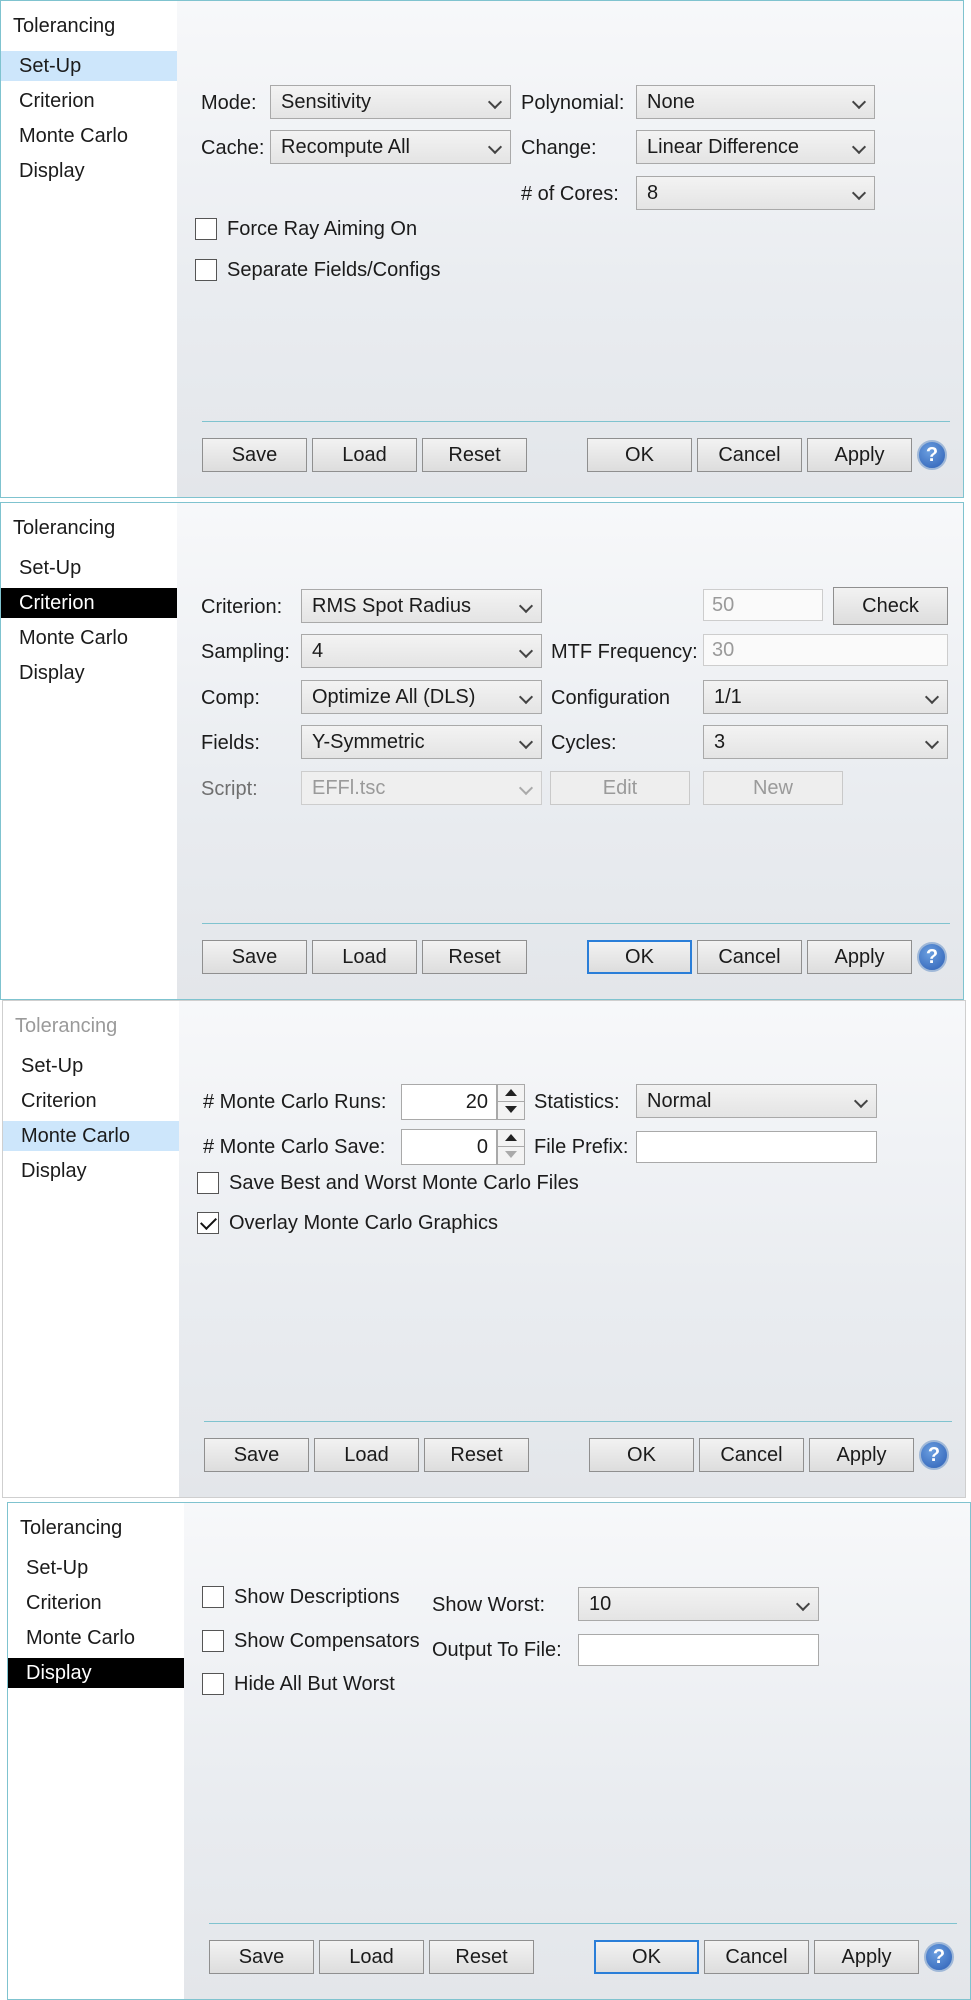 The width and height of the screenshot is (971, 2000). I want to click on edit-script-button: Edit, so click(620, 788).